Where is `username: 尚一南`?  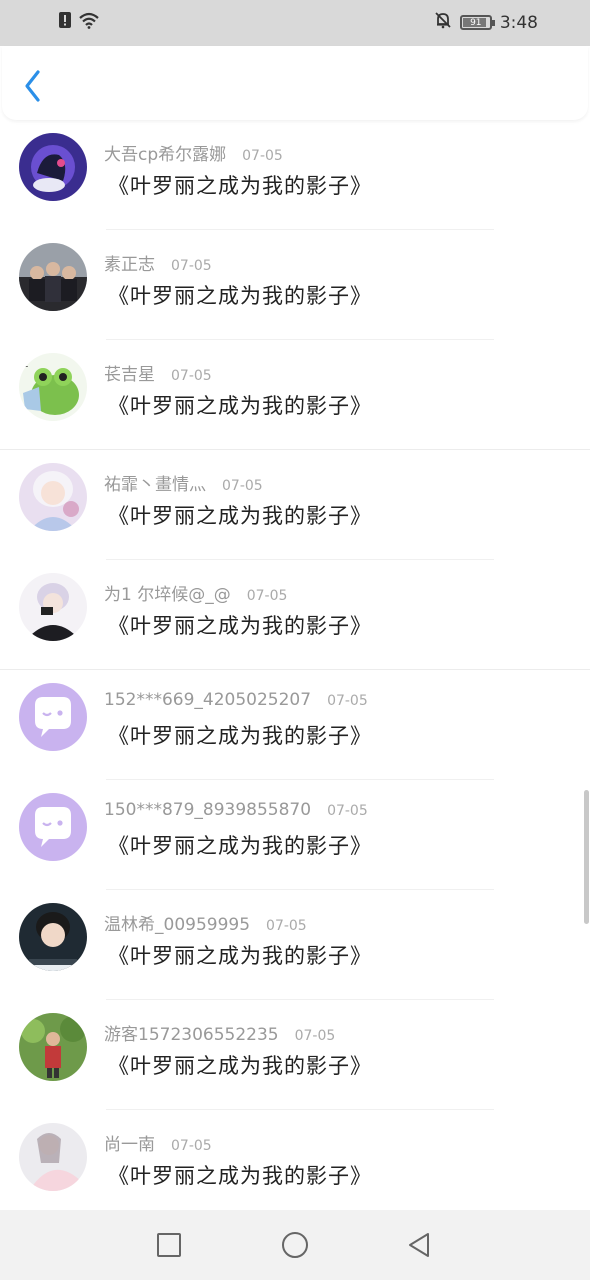 username: 尚一南 is located at coordinates (129, 1142).